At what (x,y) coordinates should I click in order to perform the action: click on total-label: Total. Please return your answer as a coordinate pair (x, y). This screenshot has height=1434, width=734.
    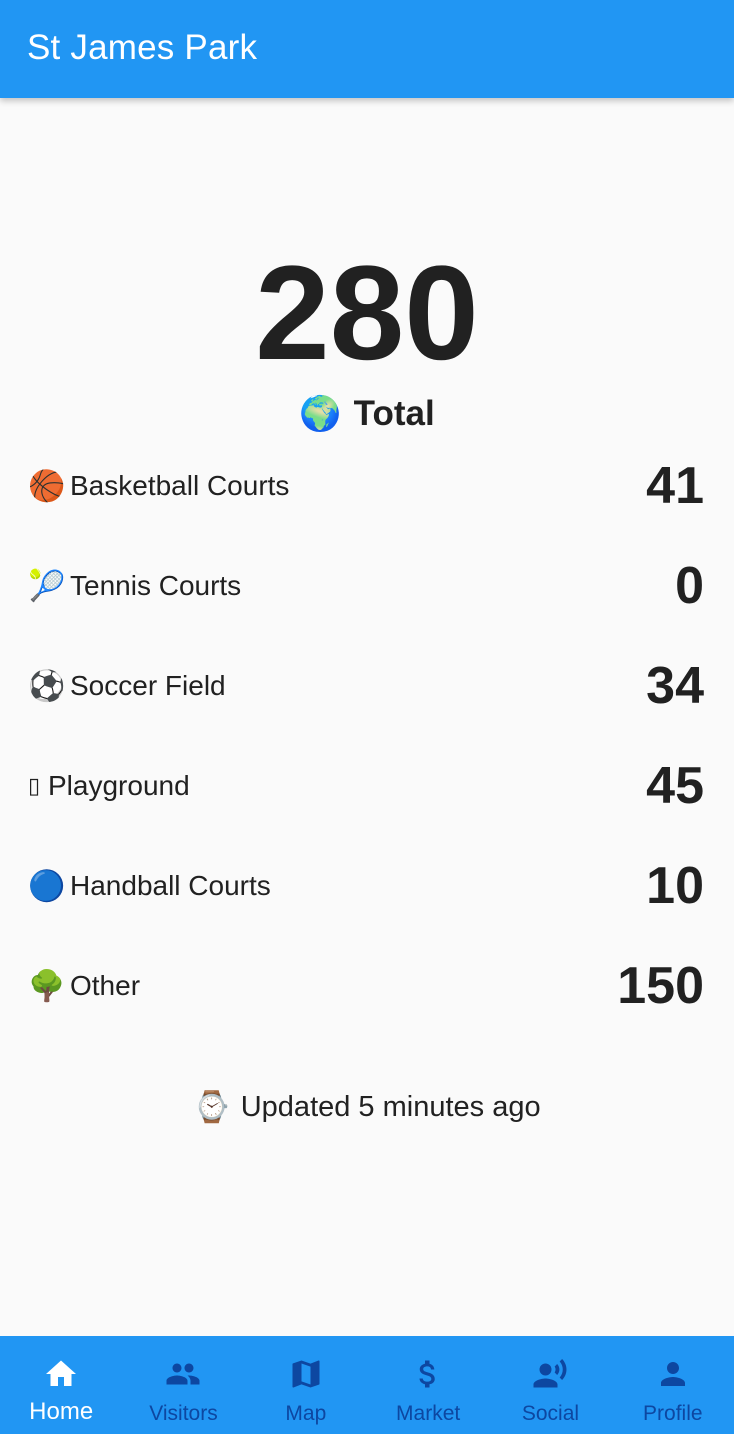
    Looking at the image, I should click on (394, 413).